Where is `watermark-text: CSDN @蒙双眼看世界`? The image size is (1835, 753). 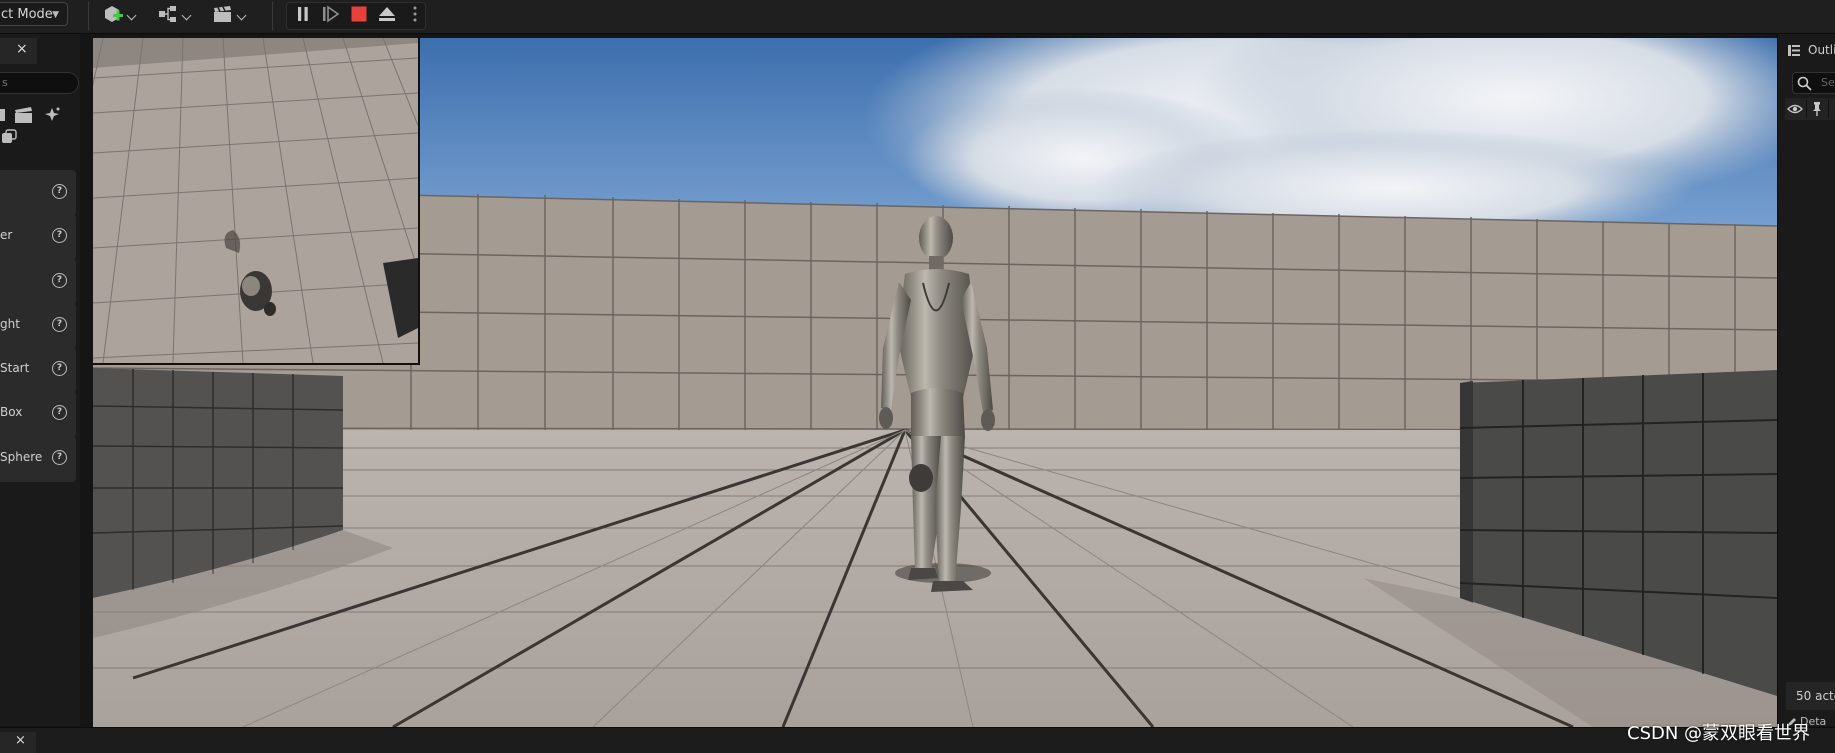 watermark-text: CSDN @蒙双眼看世界 is located at coordinates (1719, 733).